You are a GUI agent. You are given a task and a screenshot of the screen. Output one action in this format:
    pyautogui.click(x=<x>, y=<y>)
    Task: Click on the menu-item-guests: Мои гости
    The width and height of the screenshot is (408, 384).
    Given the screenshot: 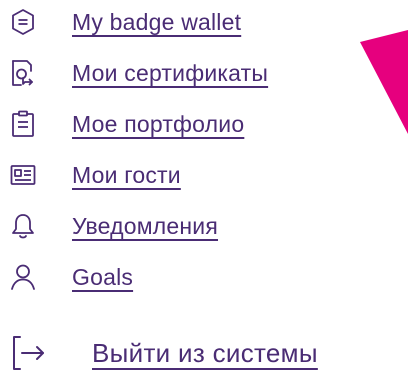 What is the action you would take?
    pyautogui.click(x=95, y=175)
    